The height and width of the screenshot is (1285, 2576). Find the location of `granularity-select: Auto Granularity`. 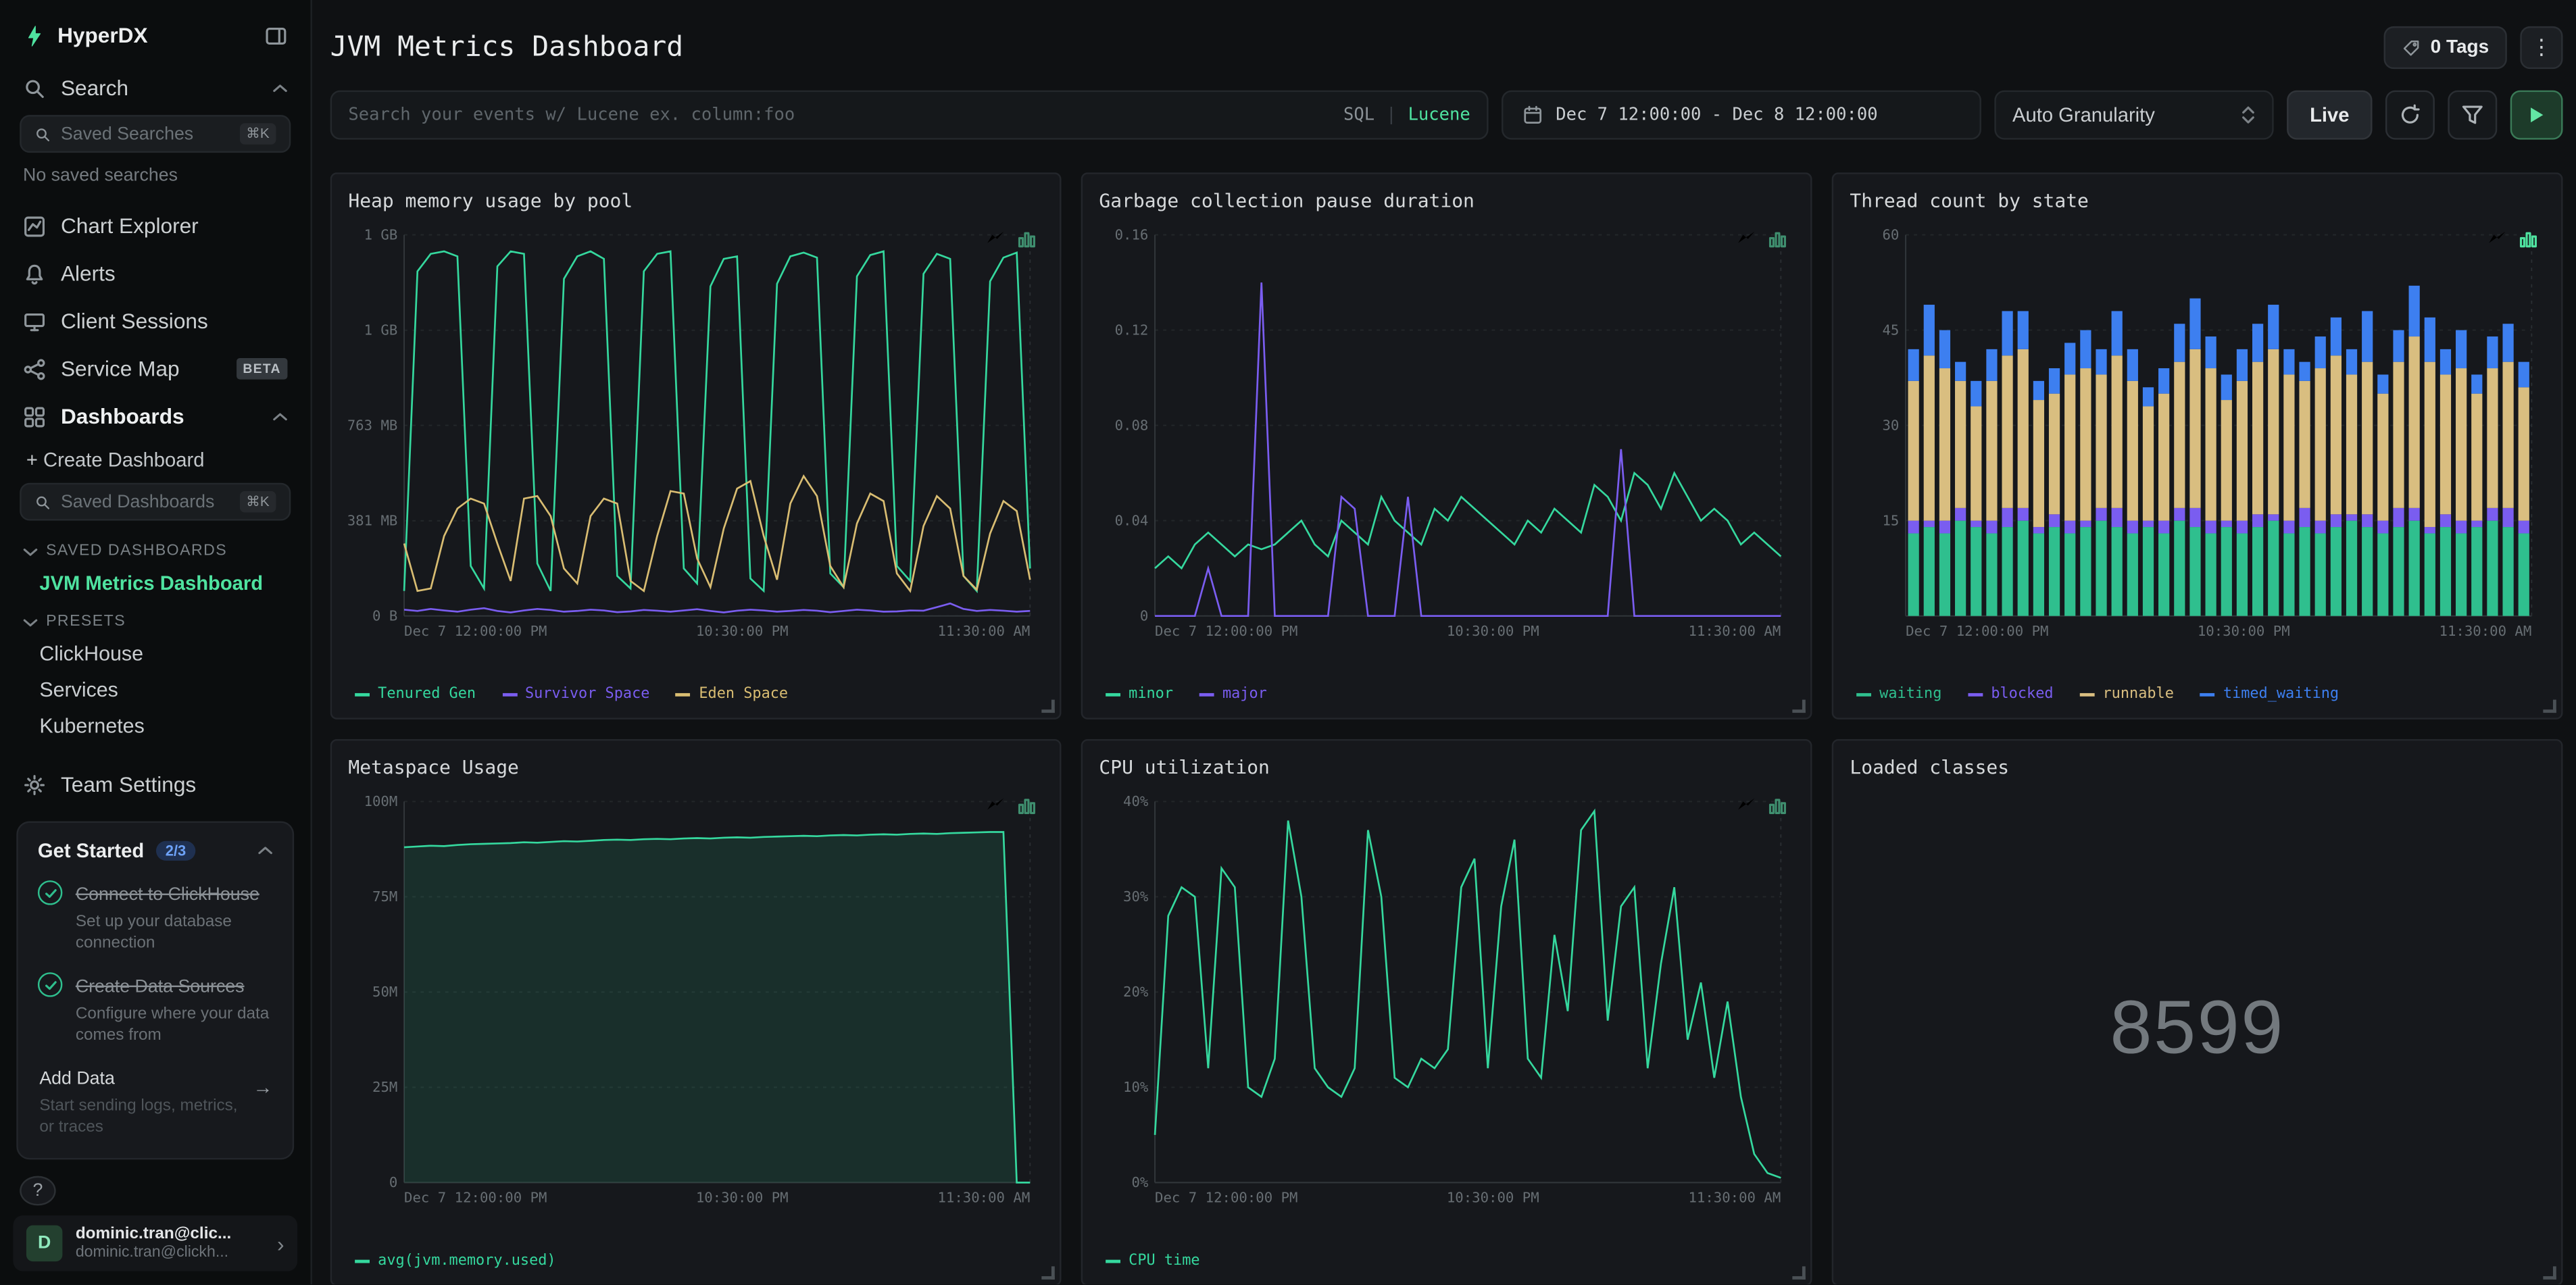

granularity-select: Auto Granularity is located at coordinates (2134, 115).